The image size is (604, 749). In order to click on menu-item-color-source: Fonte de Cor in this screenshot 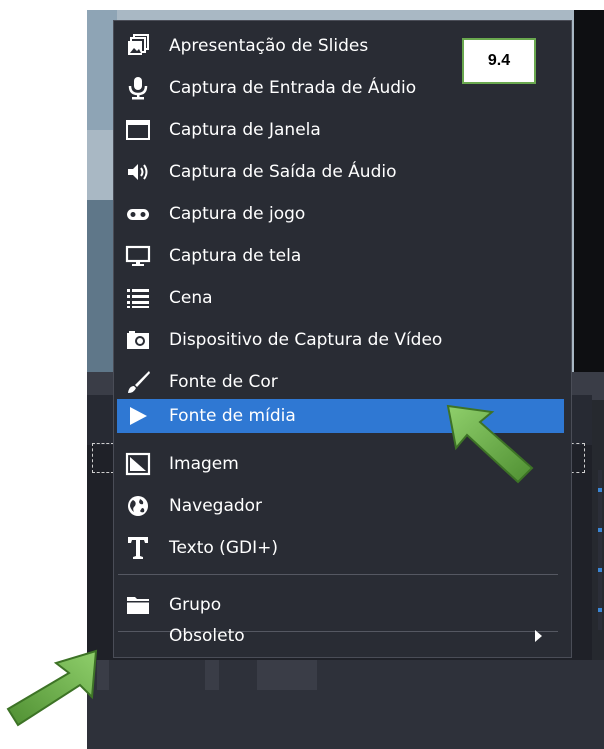, I will do `click(340, 382)`.